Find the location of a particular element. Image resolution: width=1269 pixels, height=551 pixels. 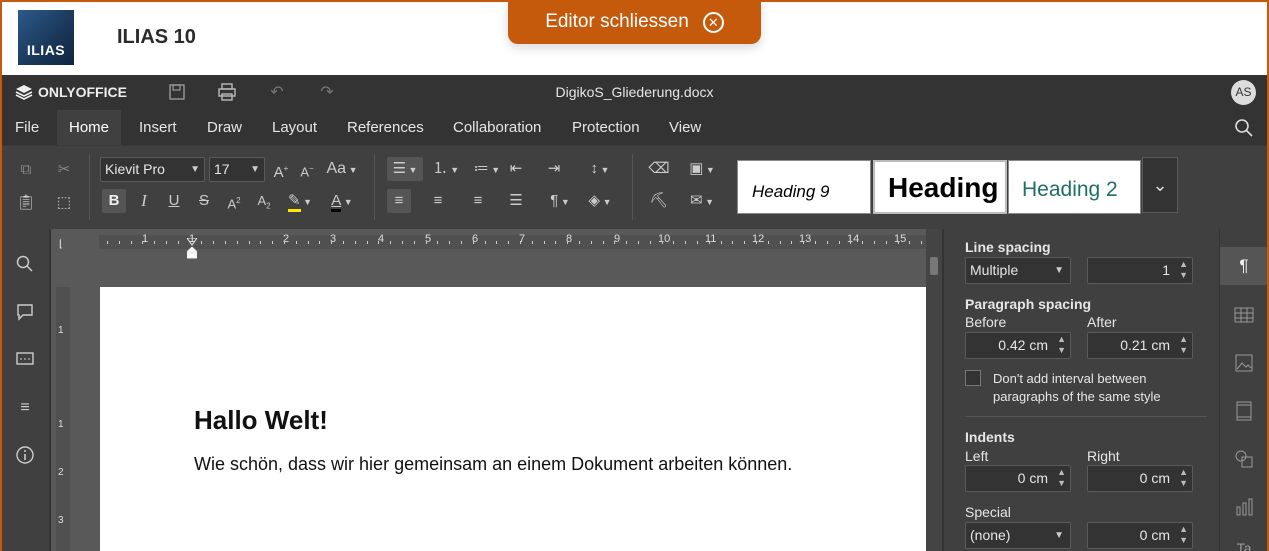

clear-style-icon: ⌫ is located at coordinates (659, 169).